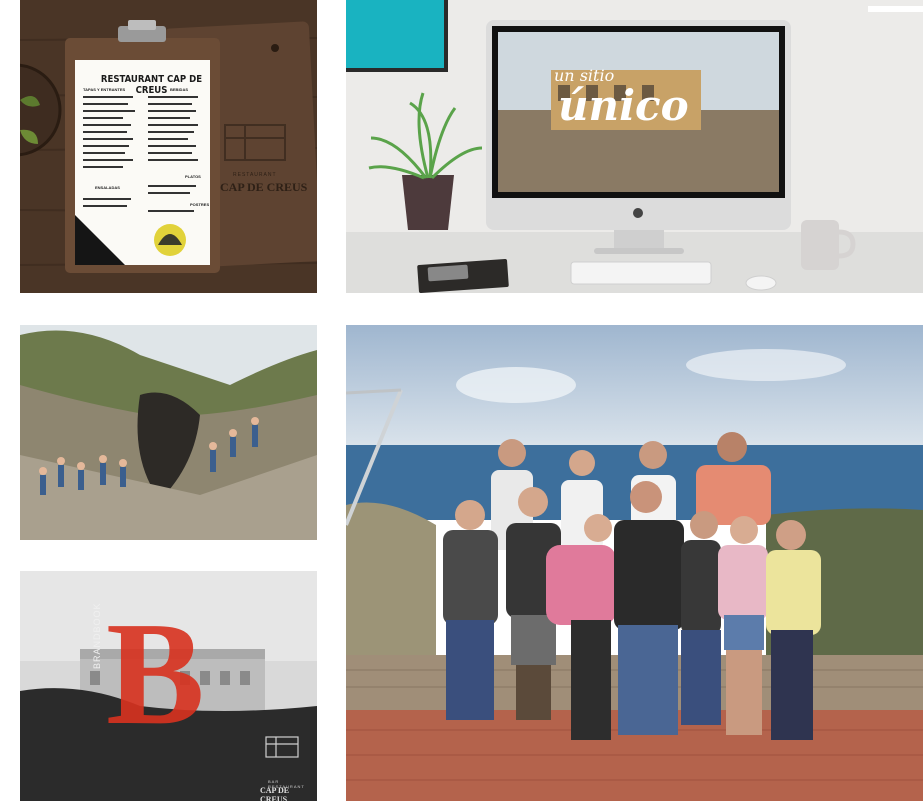  Describe the element at coordinates (200, 204) in the screenshot. I see `menu-section-postres: POSTRES` at that location.